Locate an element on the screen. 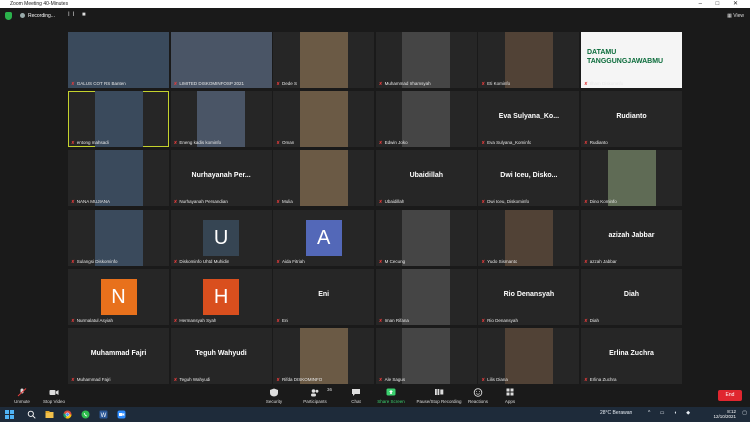  participant-tile: Rio Denansyah ✘ Rio Denansyah is located at coordinates (529, 296).